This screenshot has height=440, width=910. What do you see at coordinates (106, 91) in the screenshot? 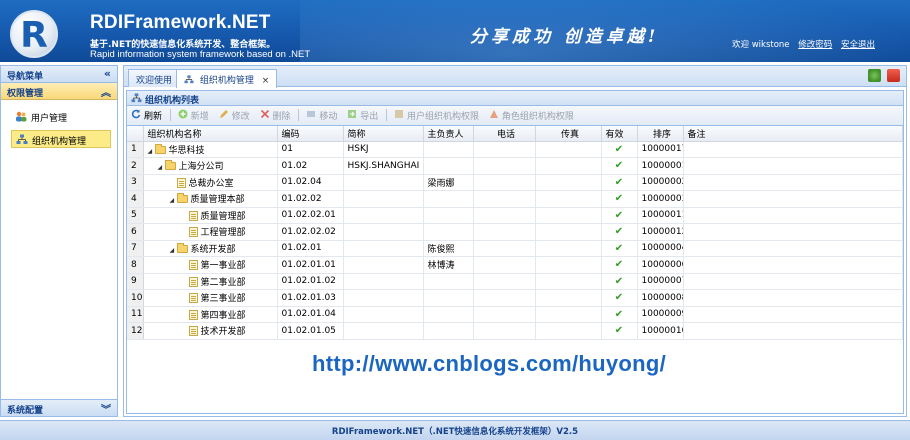
I see `chevron-up-icon: ︽` at bounding box center [106, 91].